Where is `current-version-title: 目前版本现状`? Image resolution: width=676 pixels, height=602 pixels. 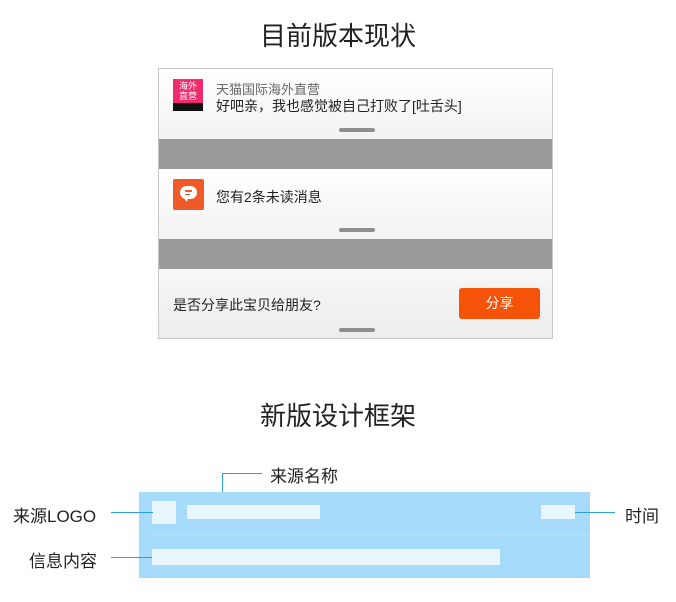 current-version-title: 目前版本现状 is located at coordinates (337, 36).